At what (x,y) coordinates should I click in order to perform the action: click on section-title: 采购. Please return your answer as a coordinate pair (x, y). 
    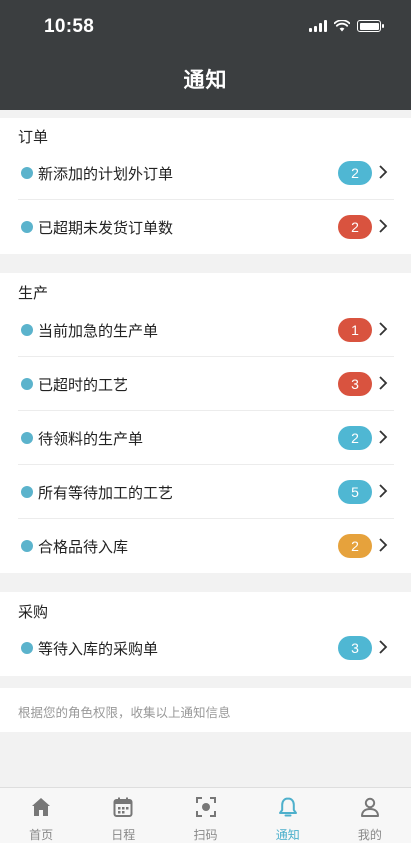
    Looking at the image, I should click on (33, 612).